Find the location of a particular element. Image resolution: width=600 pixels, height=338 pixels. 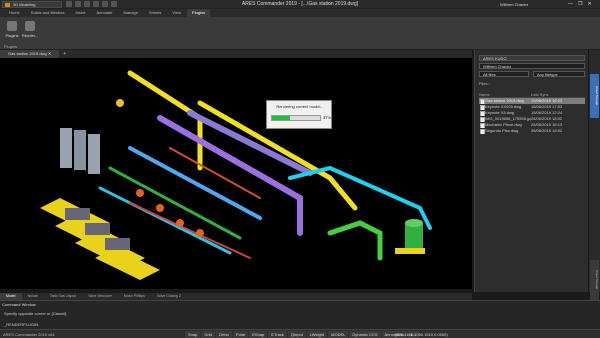

scope-filter-label: Any filetype is located at coordinates (547, 74).